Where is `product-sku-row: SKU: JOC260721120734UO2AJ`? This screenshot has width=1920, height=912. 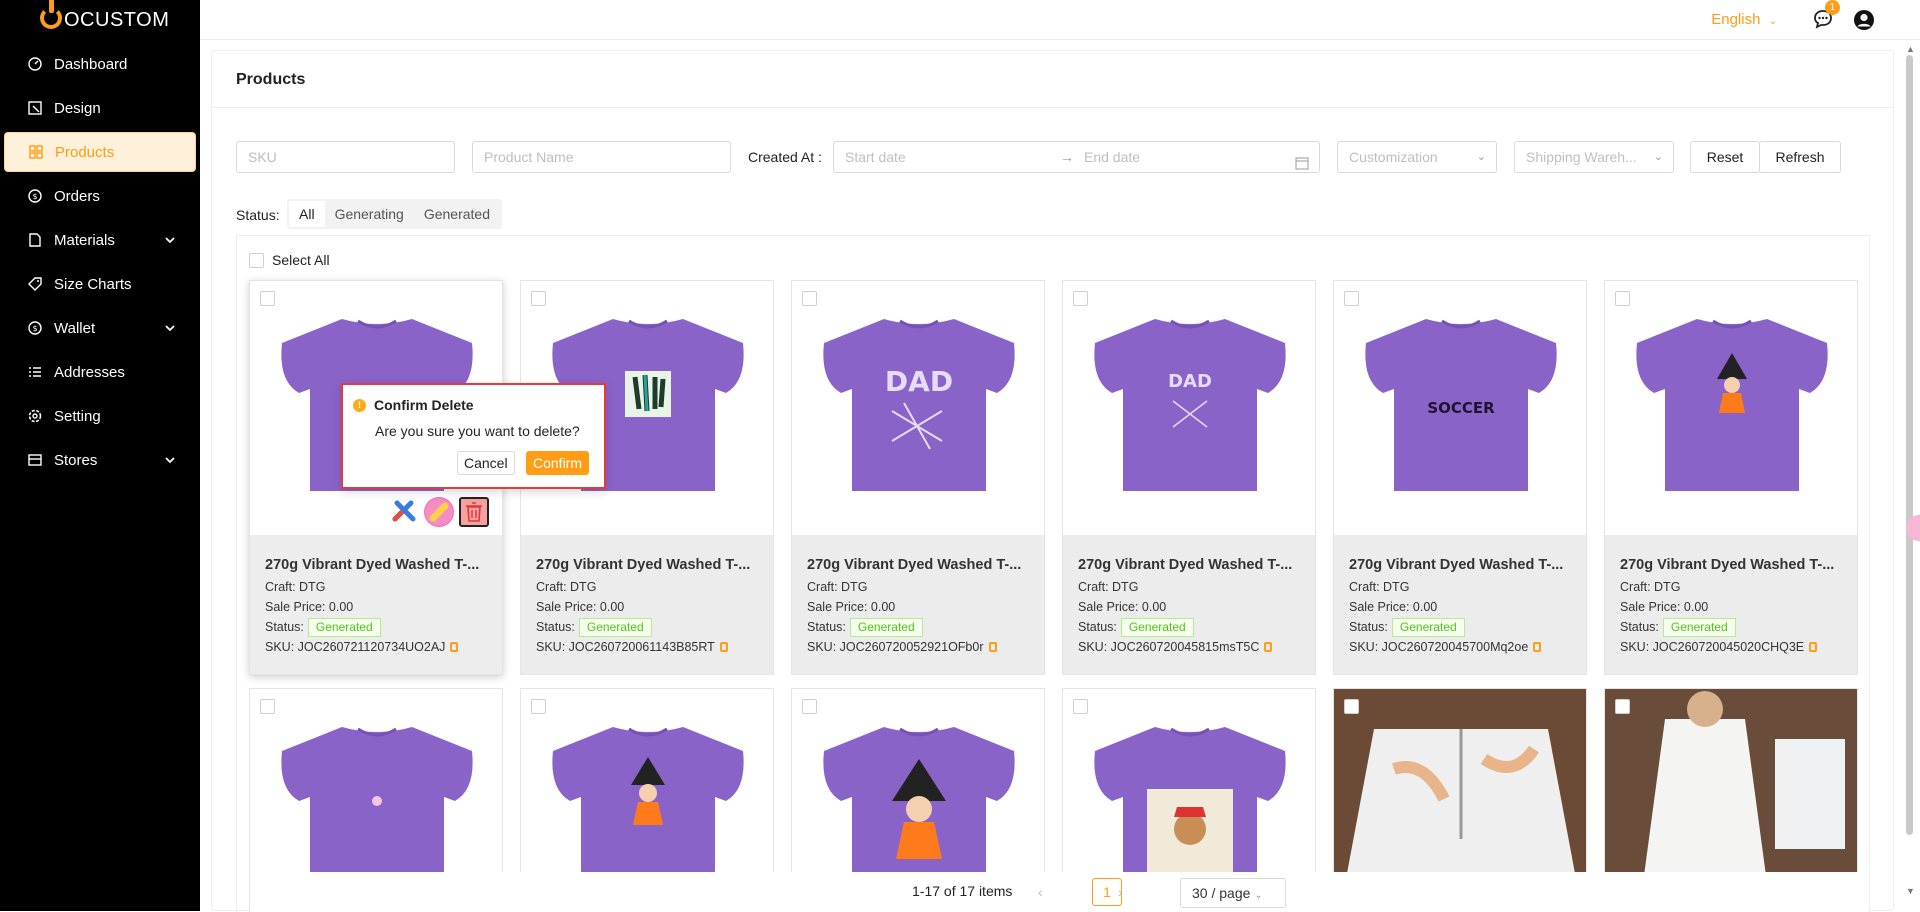
product-sku-row: SKU: JOC260721120734UO2AJ is located at coordinates (376, 648).